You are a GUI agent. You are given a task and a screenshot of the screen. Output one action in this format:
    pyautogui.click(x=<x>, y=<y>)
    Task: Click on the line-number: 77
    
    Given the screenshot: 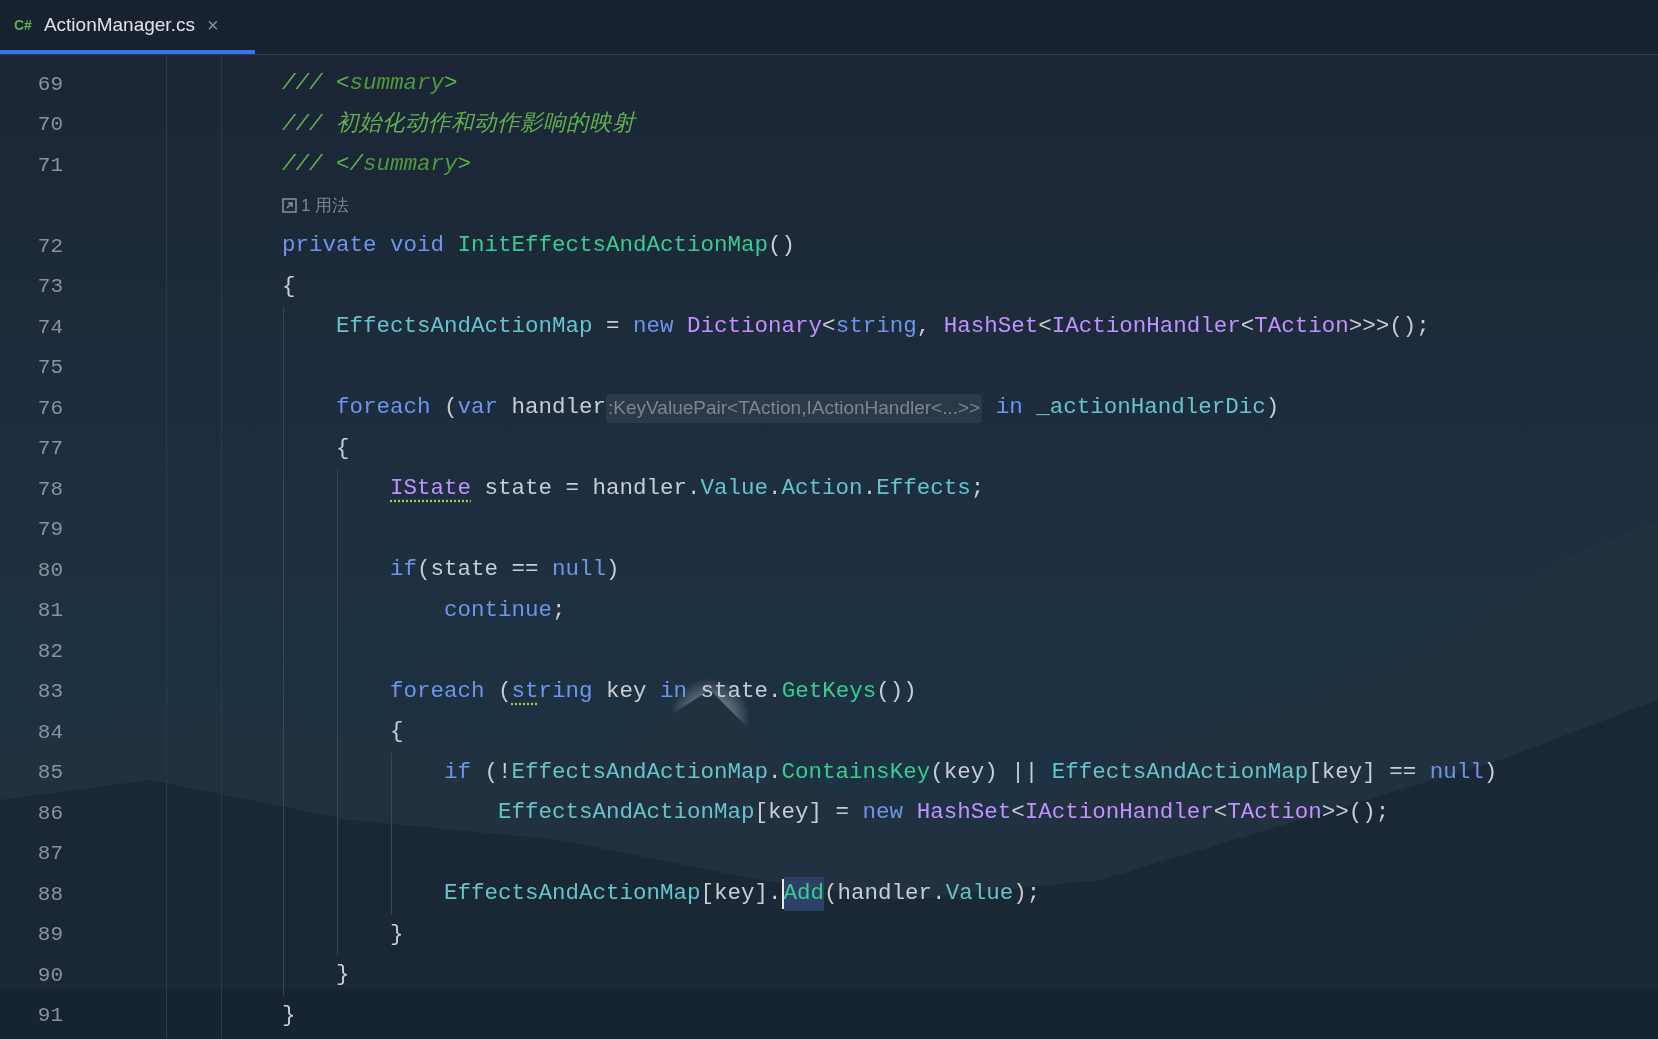 What is the action you would take?
    pyautogui.click(x=49, y=449)
    